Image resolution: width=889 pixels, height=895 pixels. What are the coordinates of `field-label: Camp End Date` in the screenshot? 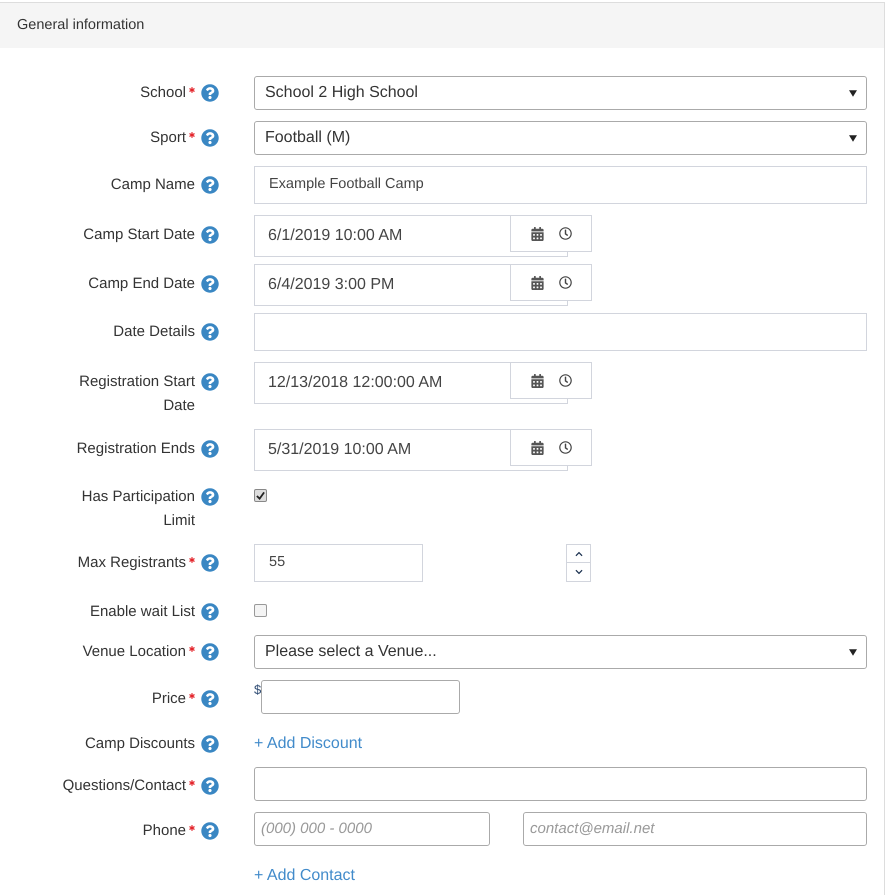 It's located at (141, 284).